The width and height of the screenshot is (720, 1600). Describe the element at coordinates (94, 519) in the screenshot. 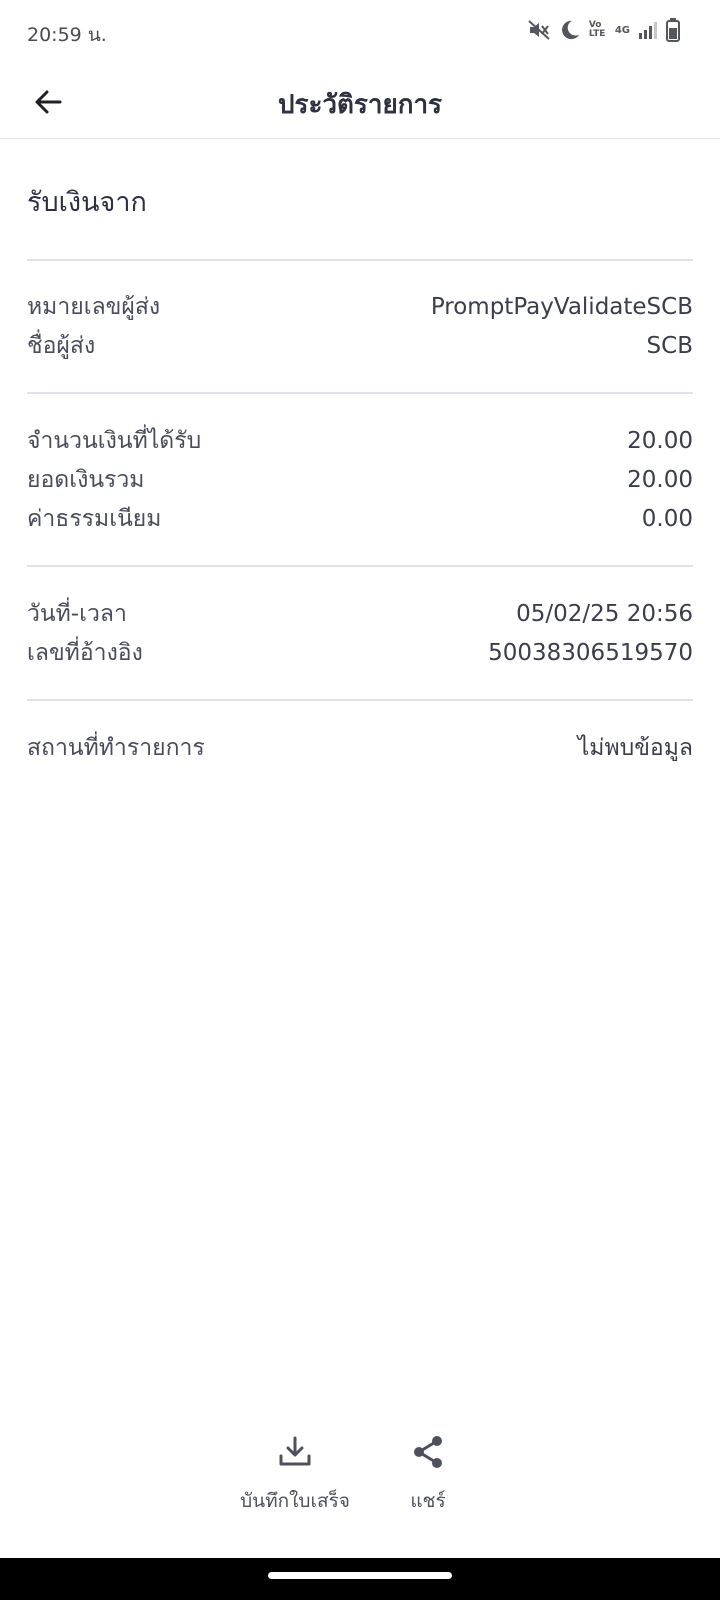

I see `fee-label: ค่าธรรมเนียม` at that location.